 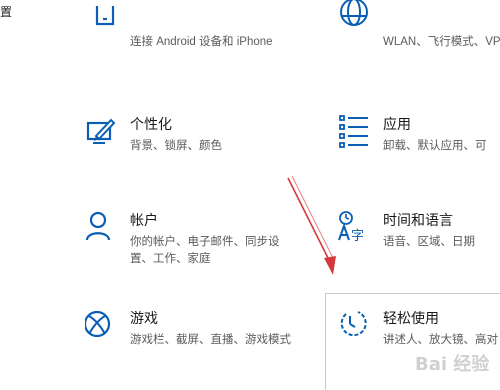 What do you see at coordinates (105, 17) in the screenshot?
I see `phone-icon` at bounding box center [105, 17].